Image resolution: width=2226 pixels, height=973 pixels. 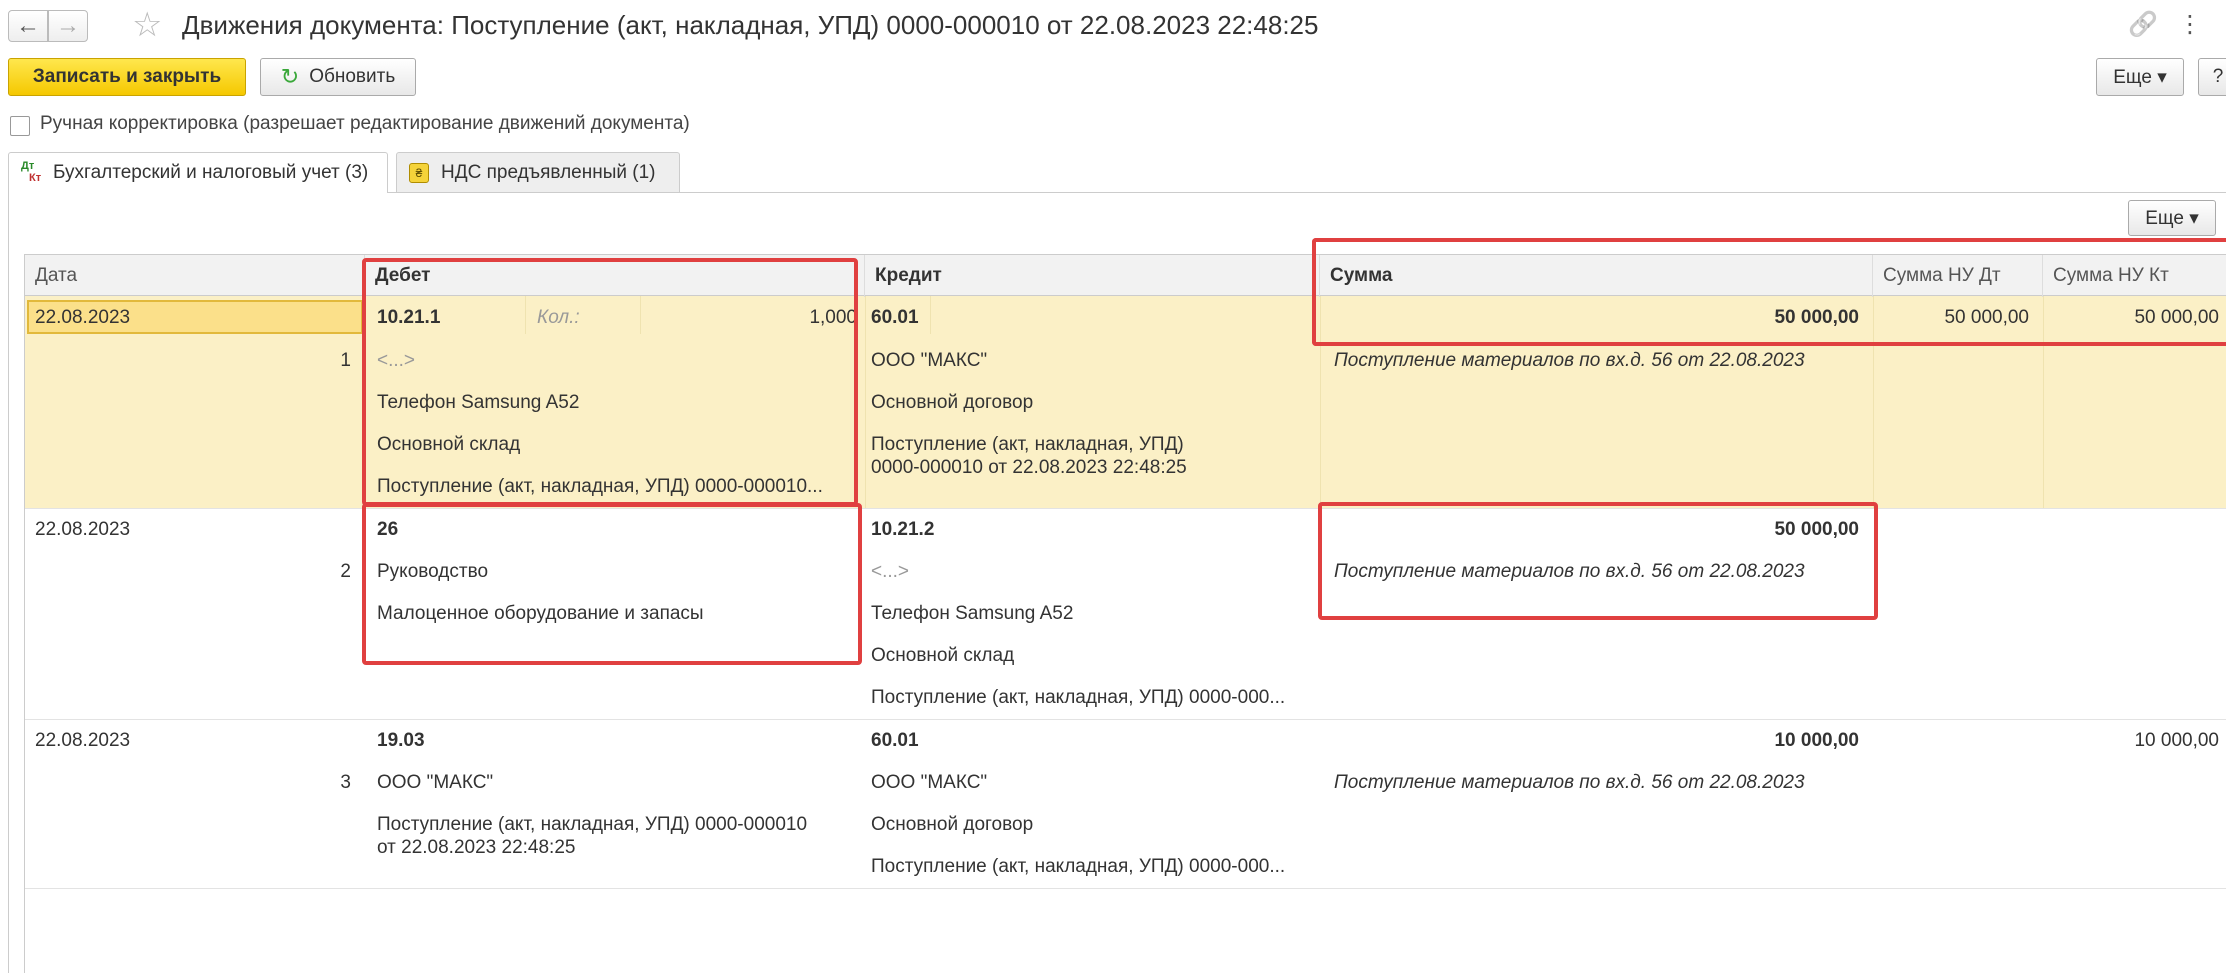 I want to click on credit-subconto: 0000-000010 от 22.08.2023 22:48:25, so click(x=1029, y=467).